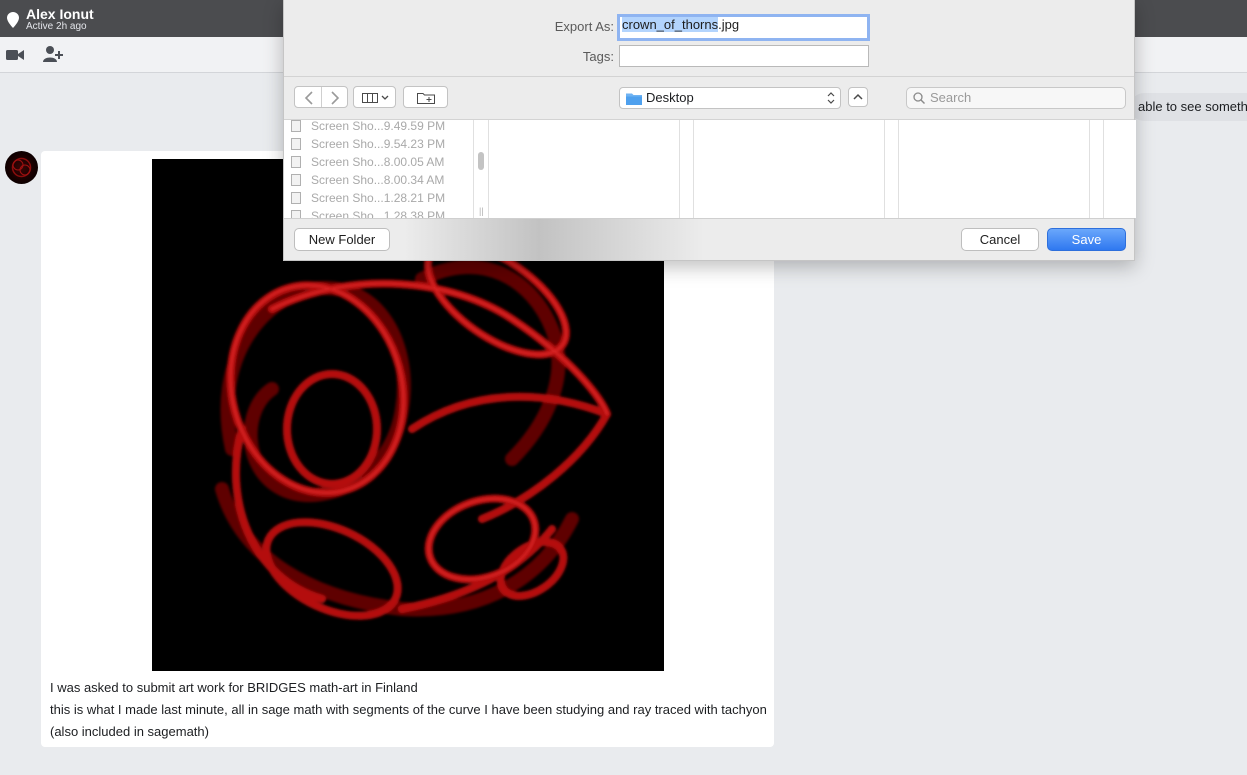  I want to click on collapse-button, so click(858, 97).